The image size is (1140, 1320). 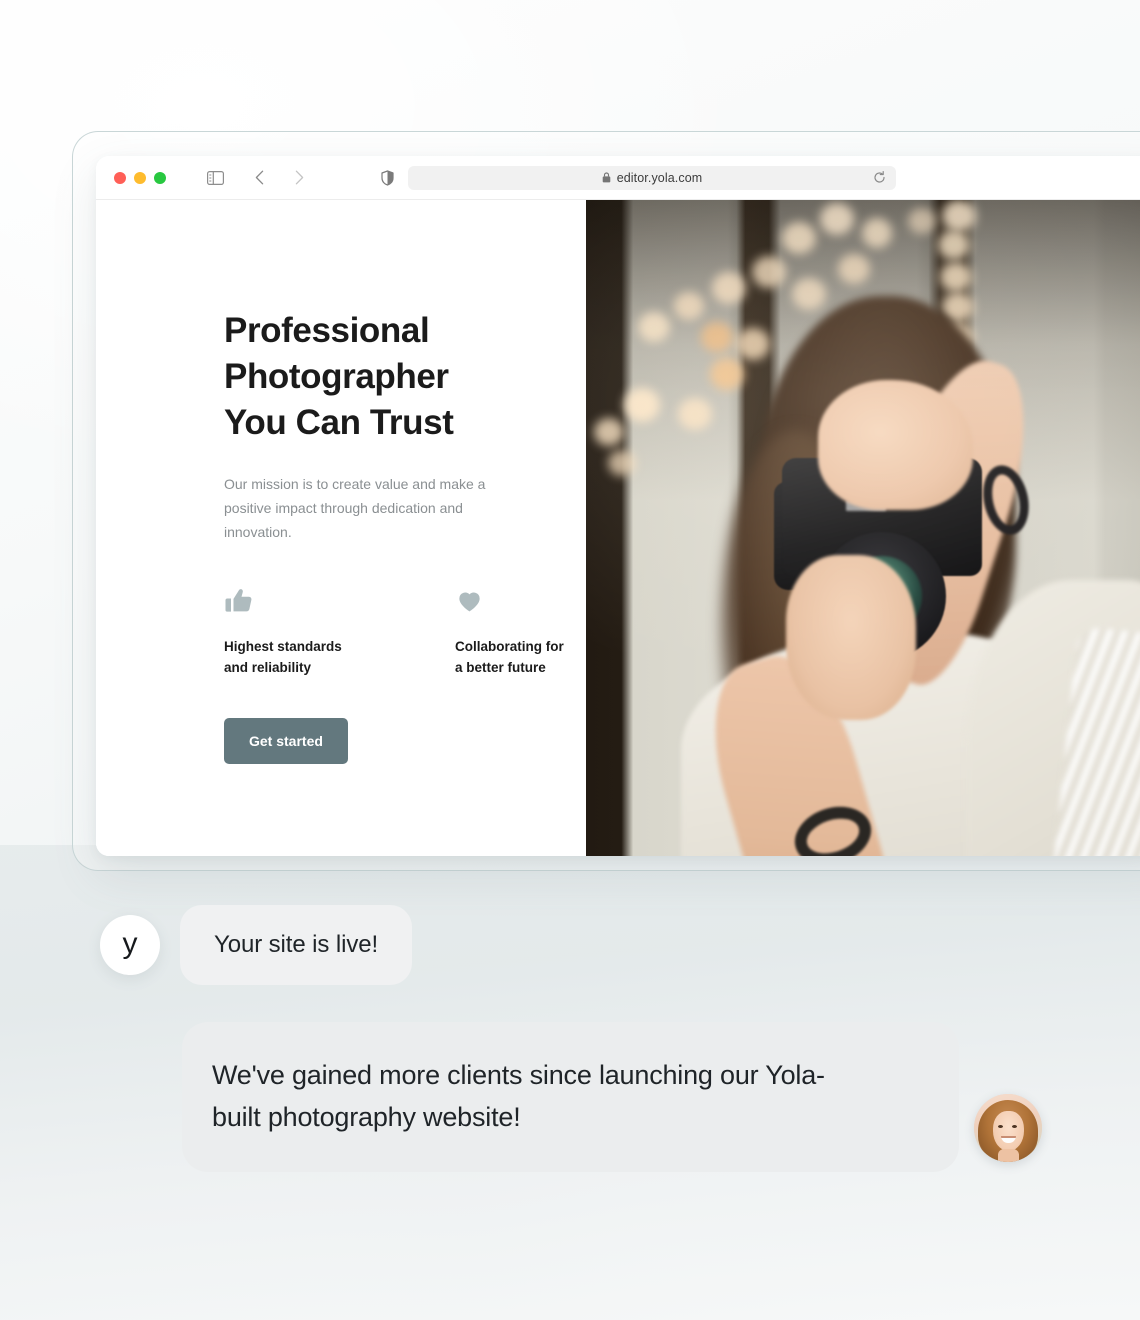 What do you see at coordinates (296, 945) in the screenshot?
I see `chat-bubble-site-live: Your site is live!` at bounding box center [296, 945].